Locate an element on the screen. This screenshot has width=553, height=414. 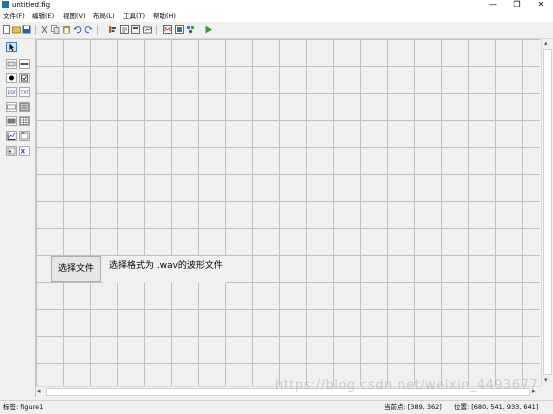
svg-text: EDIT is located at coordinates (12, 93).